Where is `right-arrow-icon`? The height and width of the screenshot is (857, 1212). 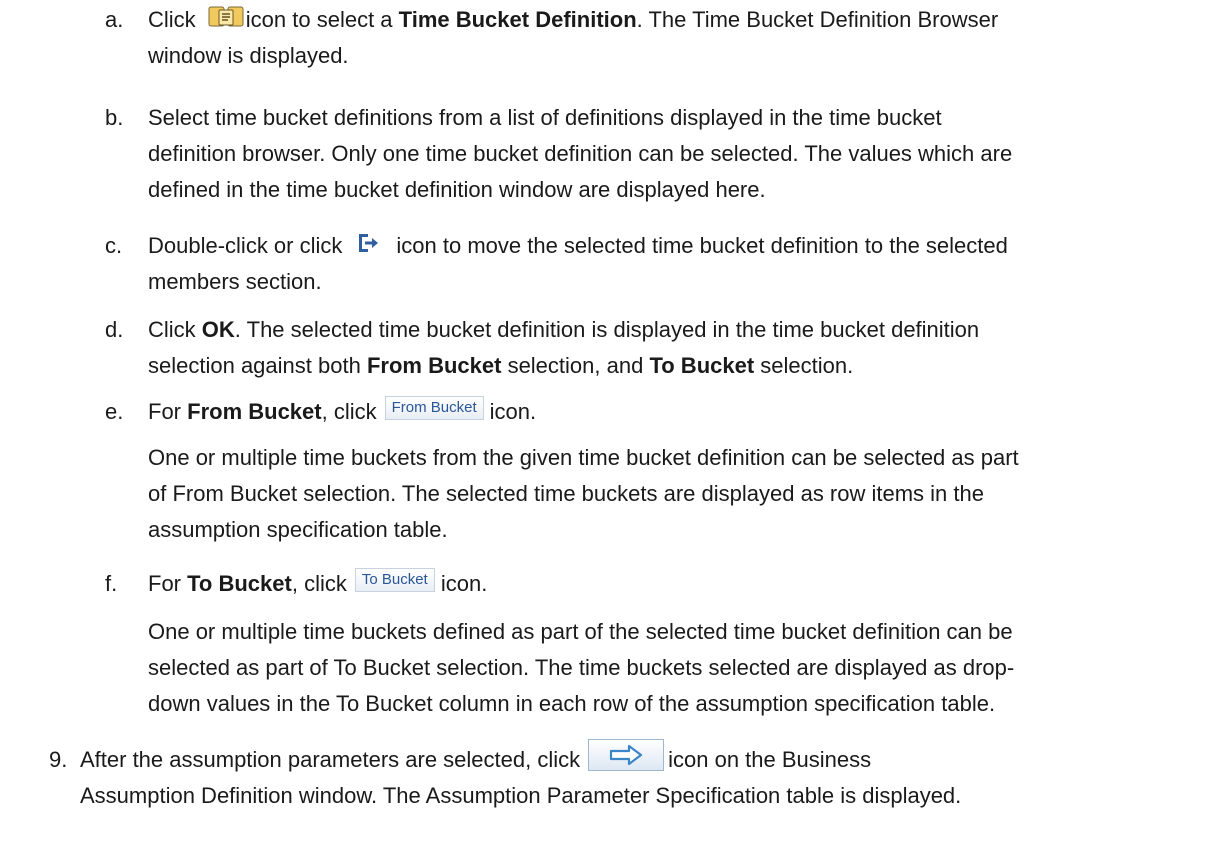
right-arrow-icon is located at coordinates (626, 755).